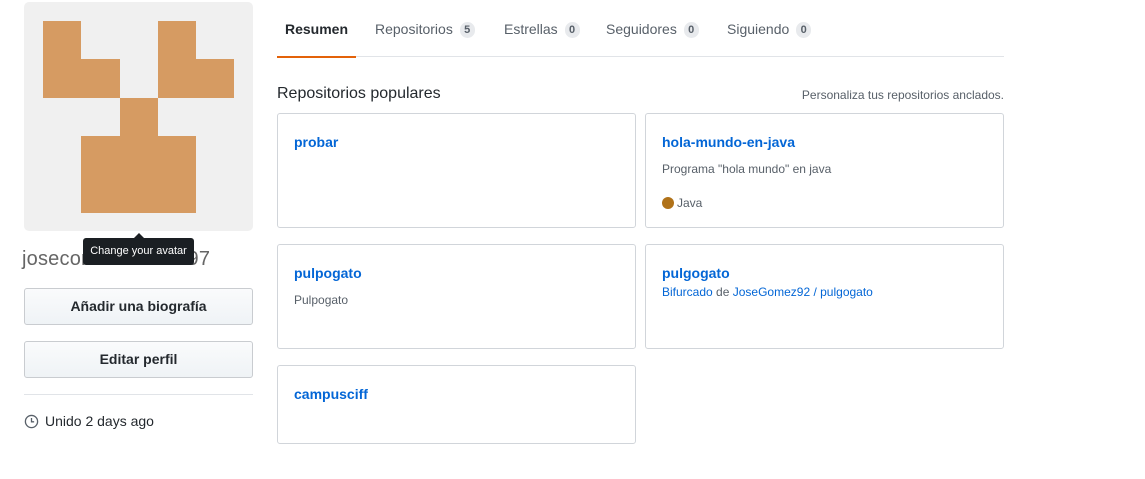 Image resolution: width=1145 pixels, height=479 pixels. I want to click on repo-name-link: campusciff, so click(331, 394).